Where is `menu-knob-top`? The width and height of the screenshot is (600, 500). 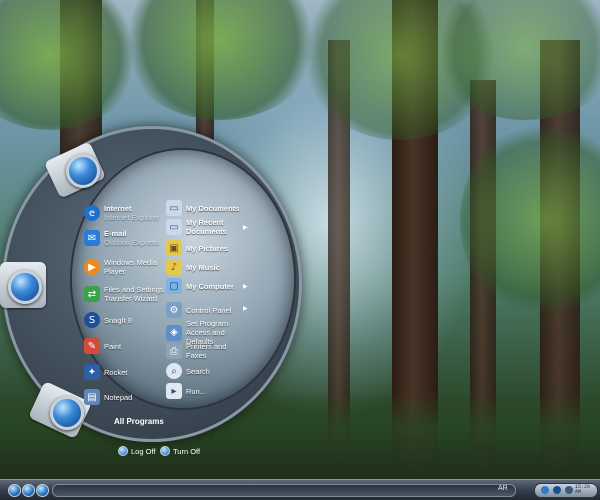 menu-knob-top is located at coordinates (83, 171).